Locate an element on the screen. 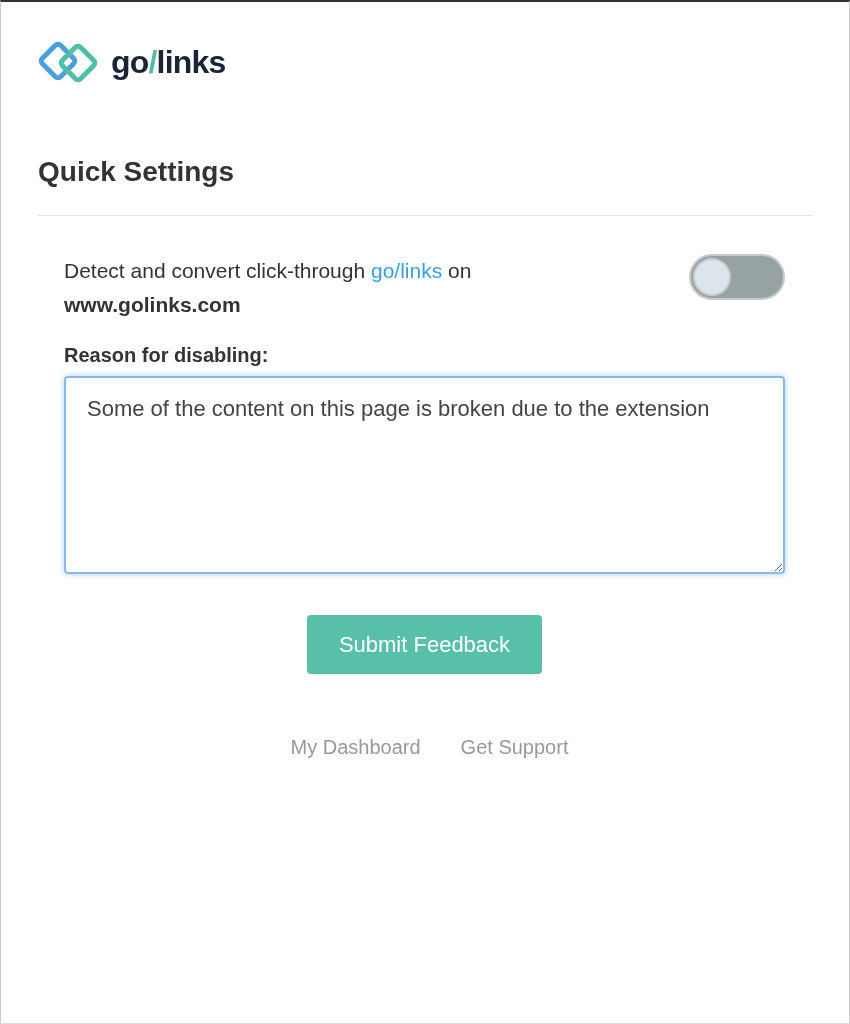 The width and height of the screenshot is (850, 1024). golinks-link: go/links is located at coordinates (407, 270).